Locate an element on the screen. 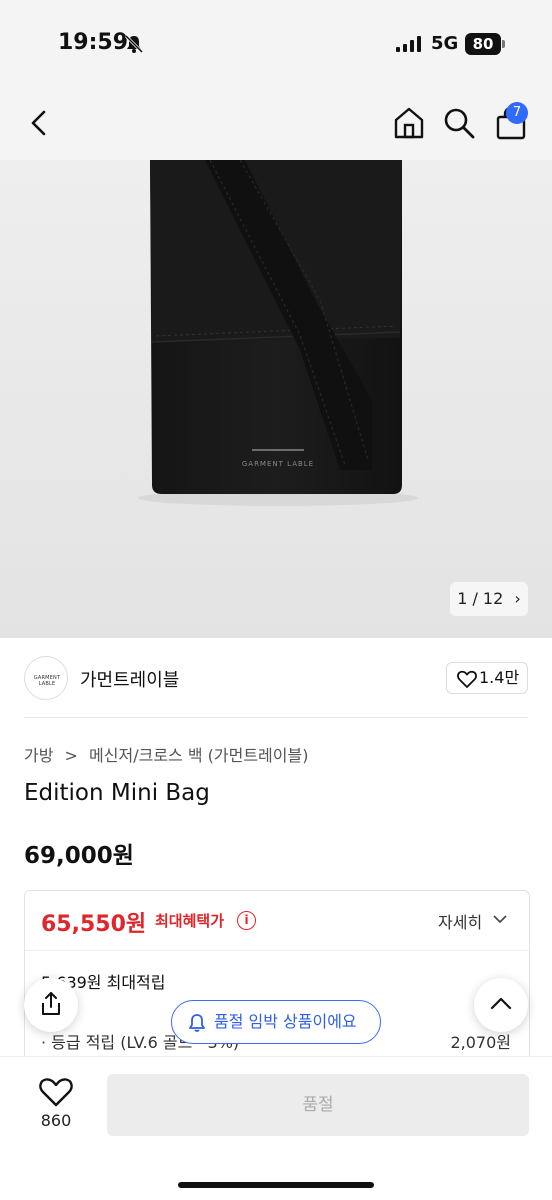  battery-cap is located at coordinates (503, 44).